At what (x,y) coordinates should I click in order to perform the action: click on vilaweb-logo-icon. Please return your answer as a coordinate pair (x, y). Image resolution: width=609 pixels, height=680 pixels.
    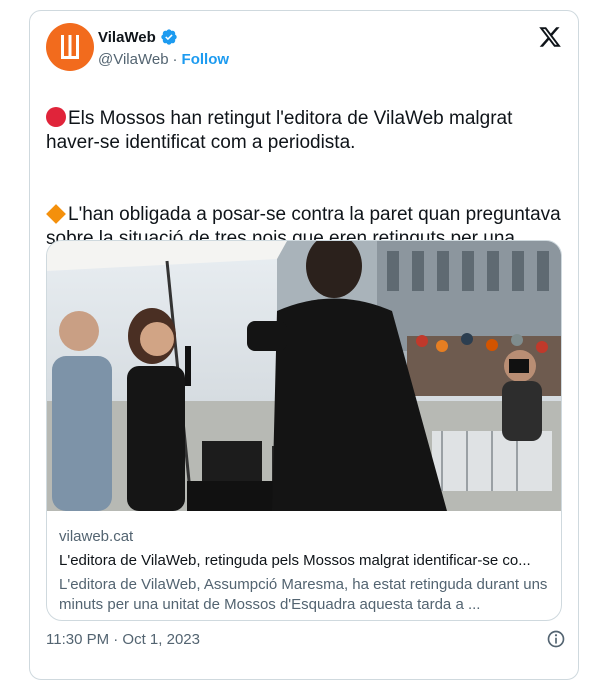
    Looking at the image, I should click on (70, 47).